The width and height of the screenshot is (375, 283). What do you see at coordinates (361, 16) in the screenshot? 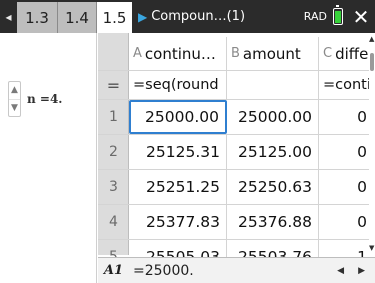
I see `close-icon: ✕` at bounding box center [361, 16].